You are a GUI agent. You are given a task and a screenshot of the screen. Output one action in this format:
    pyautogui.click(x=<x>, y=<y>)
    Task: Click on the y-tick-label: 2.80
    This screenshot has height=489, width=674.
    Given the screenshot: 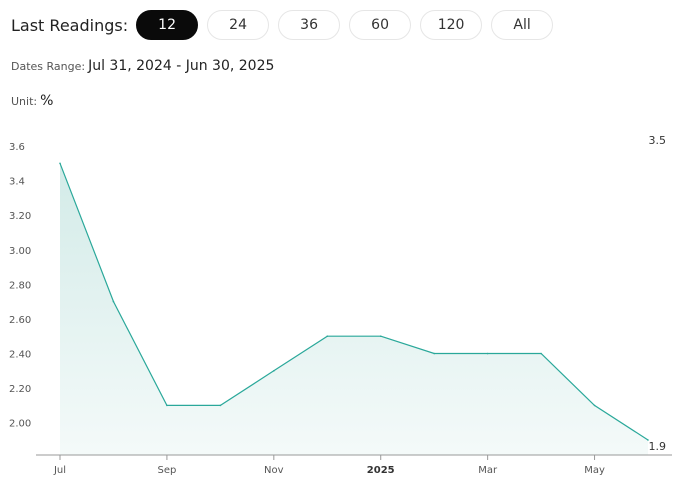 What is the action you would take?
    pyautogui.click(x=20, y=285)
    